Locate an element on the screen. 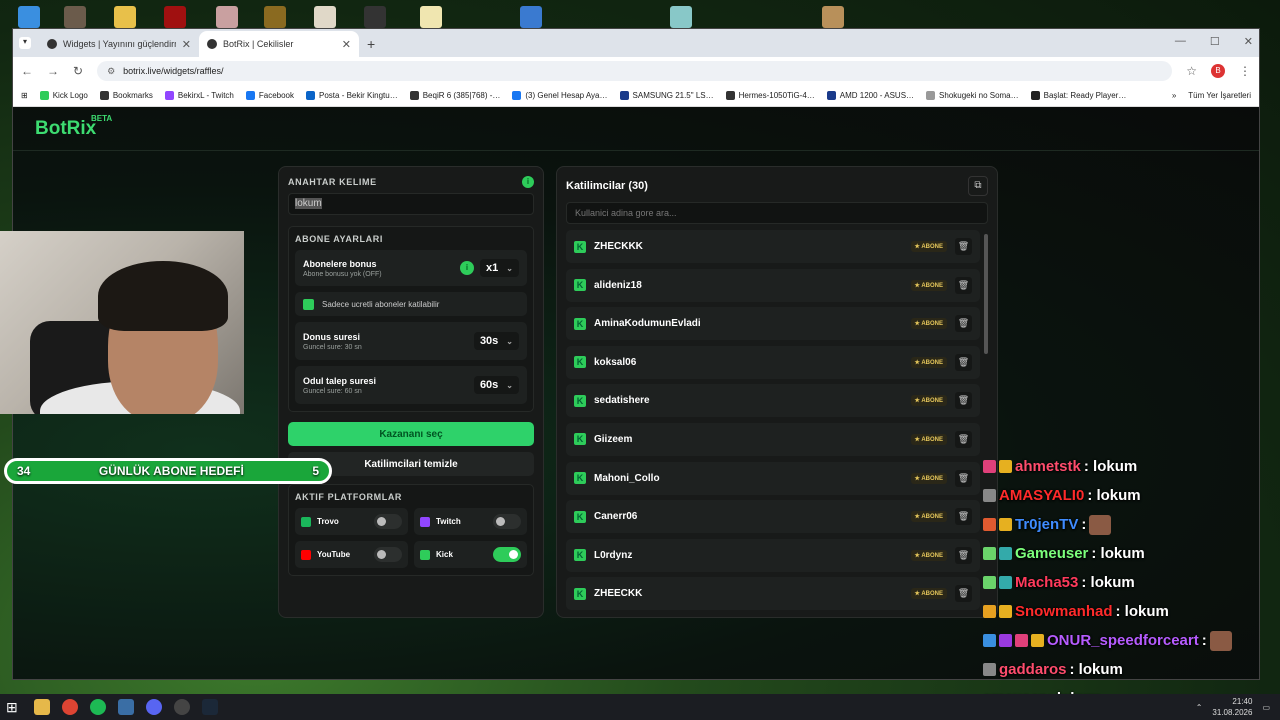  new-tab-button: + is located at coordinates (371, 44).